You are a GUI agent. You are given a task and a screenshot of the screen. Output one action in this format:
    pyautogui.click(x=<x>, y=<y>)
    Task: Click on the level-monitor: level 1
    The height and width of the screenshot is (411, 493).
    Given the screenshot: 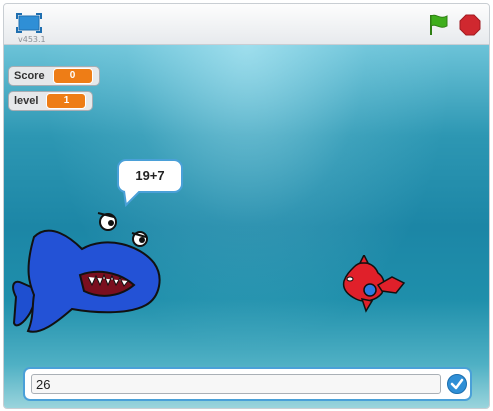 What is the action you would take?
    pyautogui.click(x=51, y=101)
    